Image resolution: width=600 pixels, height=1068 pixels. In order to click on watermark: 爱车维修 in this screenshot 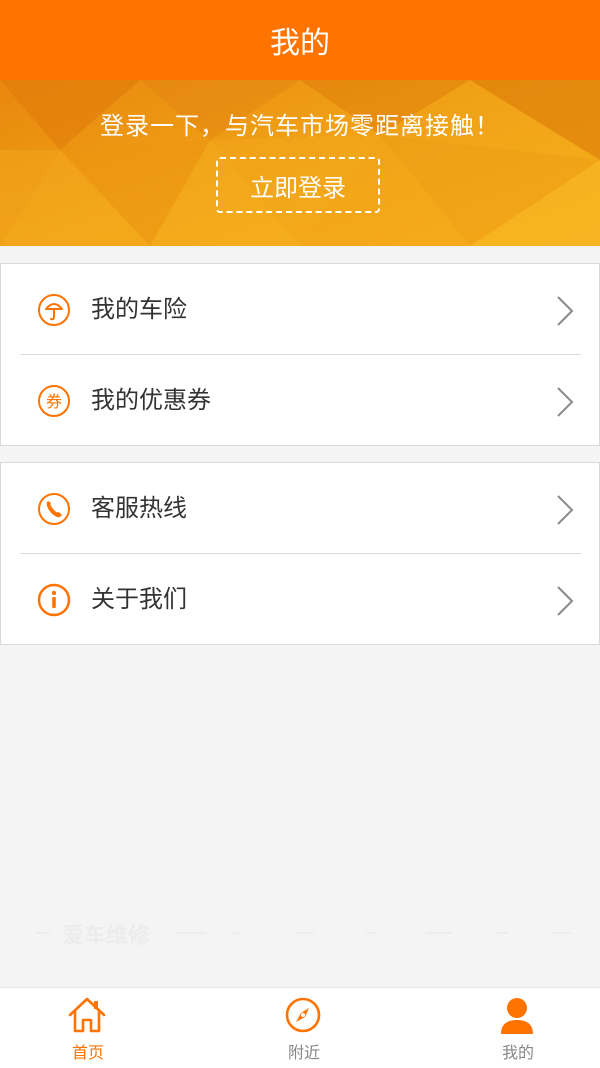, I will do `click(306, 933)`.